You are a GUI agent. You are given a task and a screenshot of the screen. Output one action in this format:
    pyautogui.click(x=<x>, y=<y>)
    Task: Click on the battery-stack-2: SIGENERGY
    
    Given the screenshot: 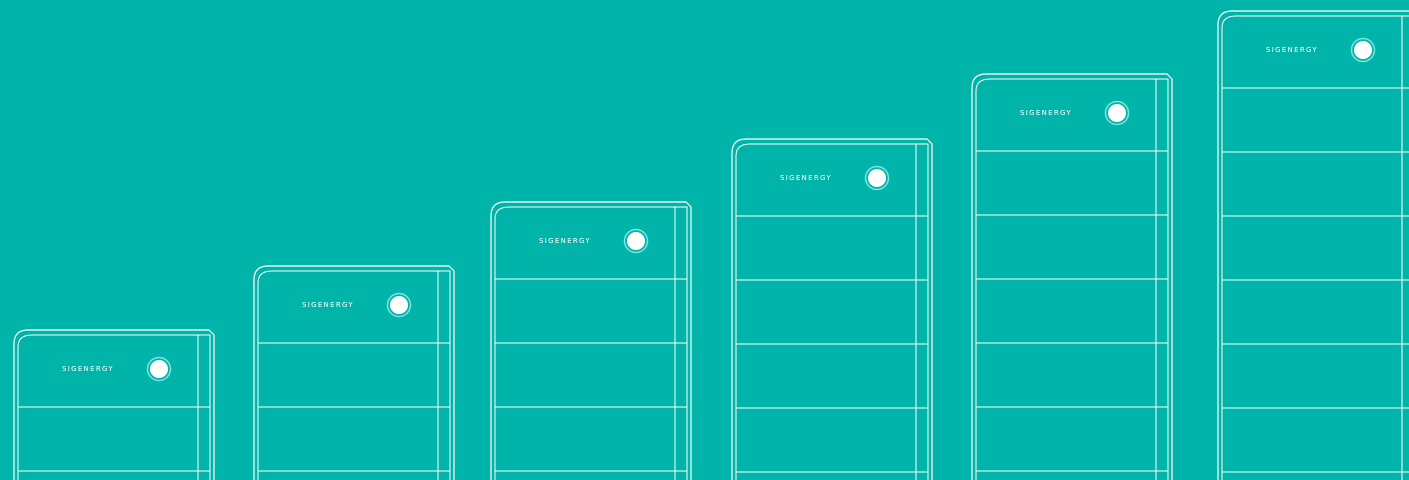 What is the action you would take?
    pyautogui.click(x=354, y=372)
    